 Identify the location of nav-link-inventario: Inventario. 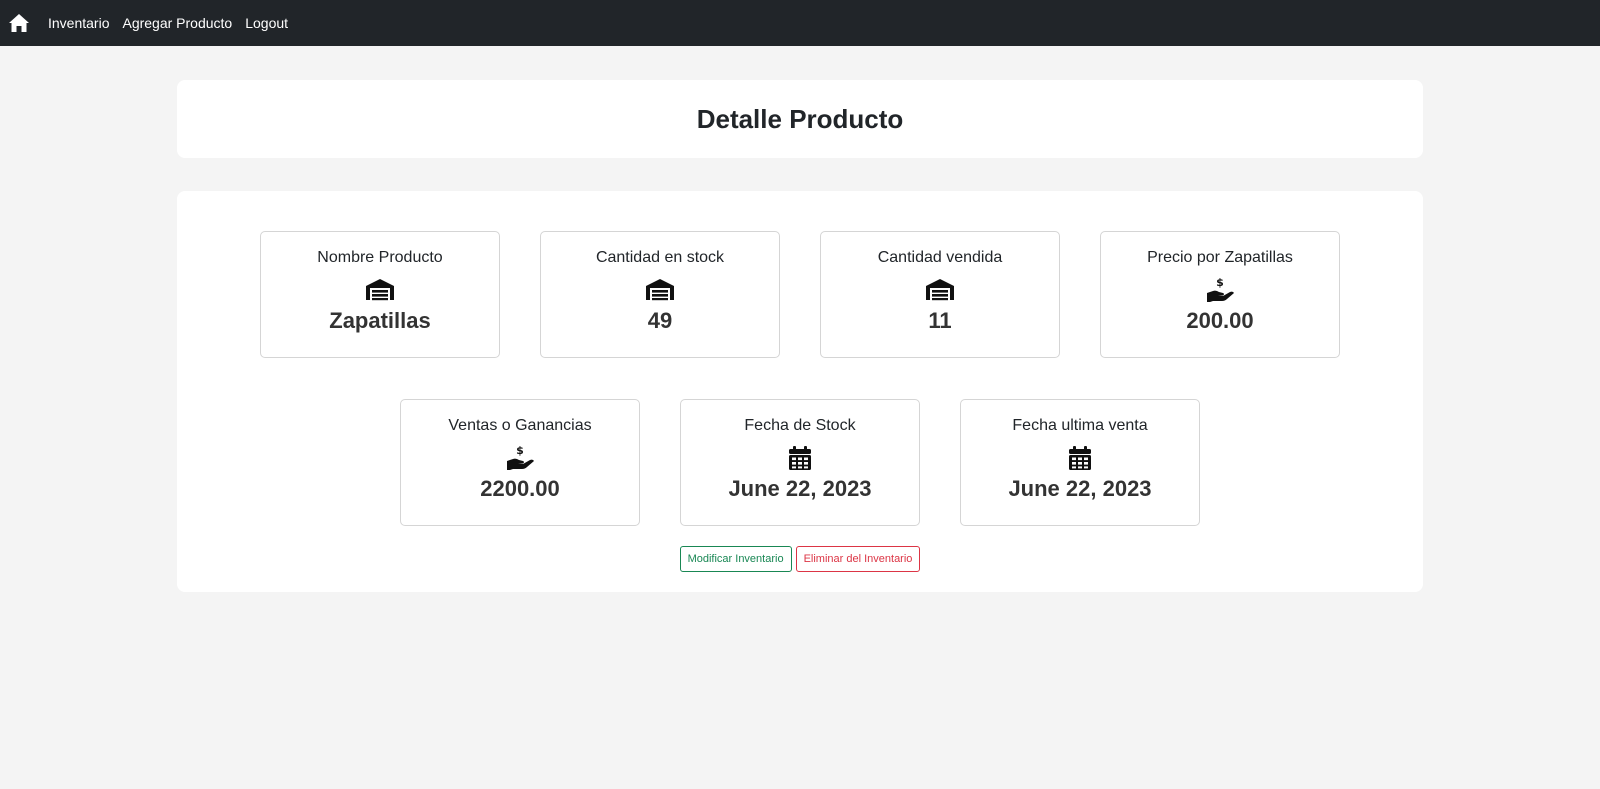
(78, 23).